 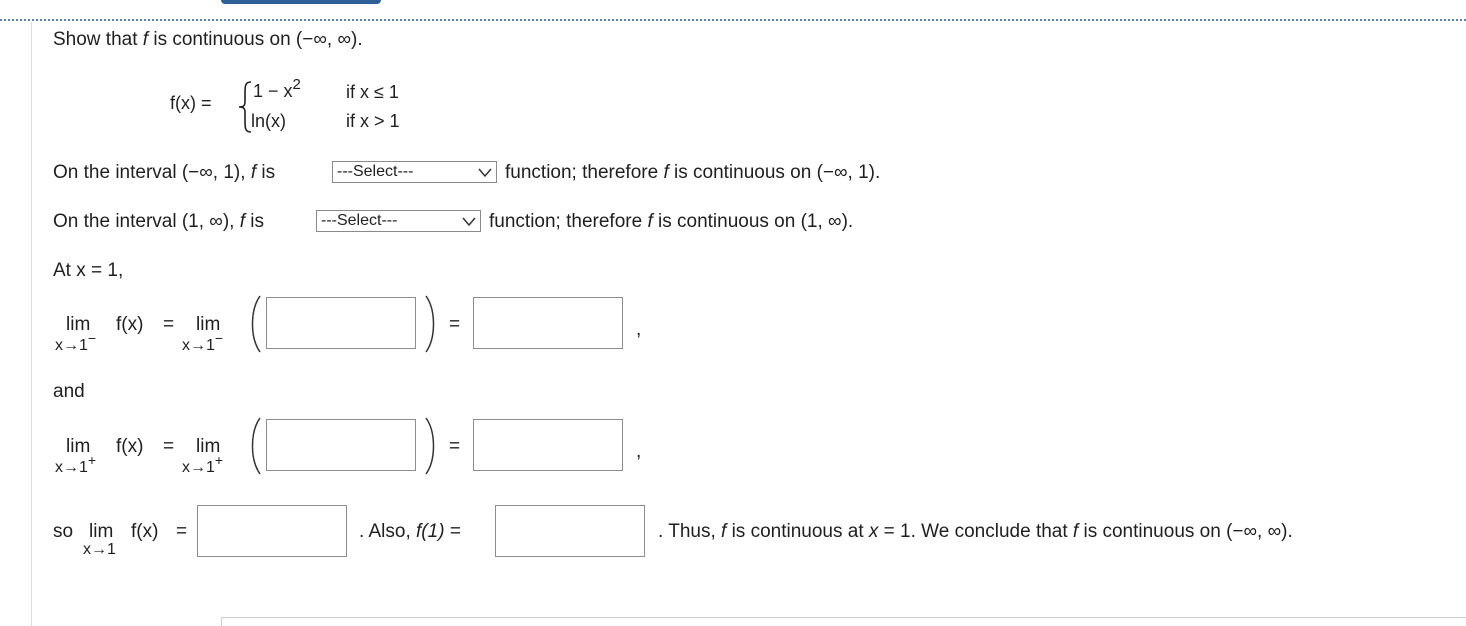 What do you see at coordinates (92, 338) in the screenshot?
I see `left-lim-sup: −` at bounding box center [92, 338].